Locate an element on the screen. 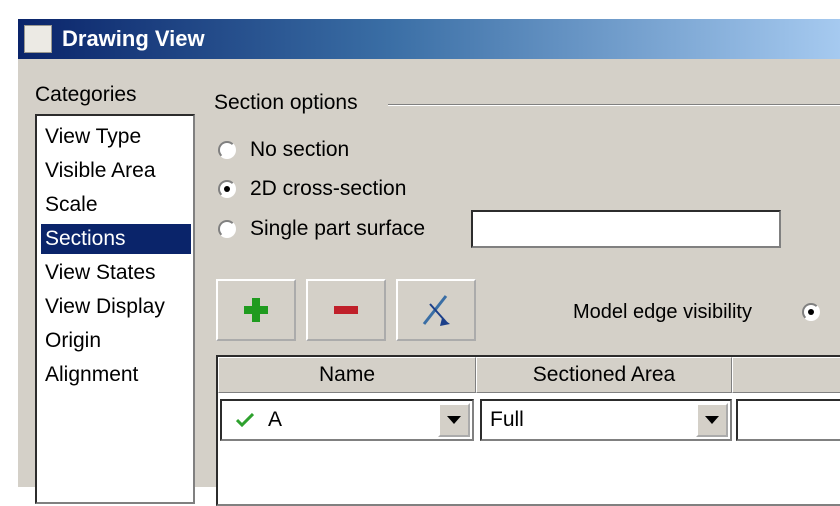 This screenshot has width=840, height=506. sectioned-area-value: Full is located at coordinates (507, 419).